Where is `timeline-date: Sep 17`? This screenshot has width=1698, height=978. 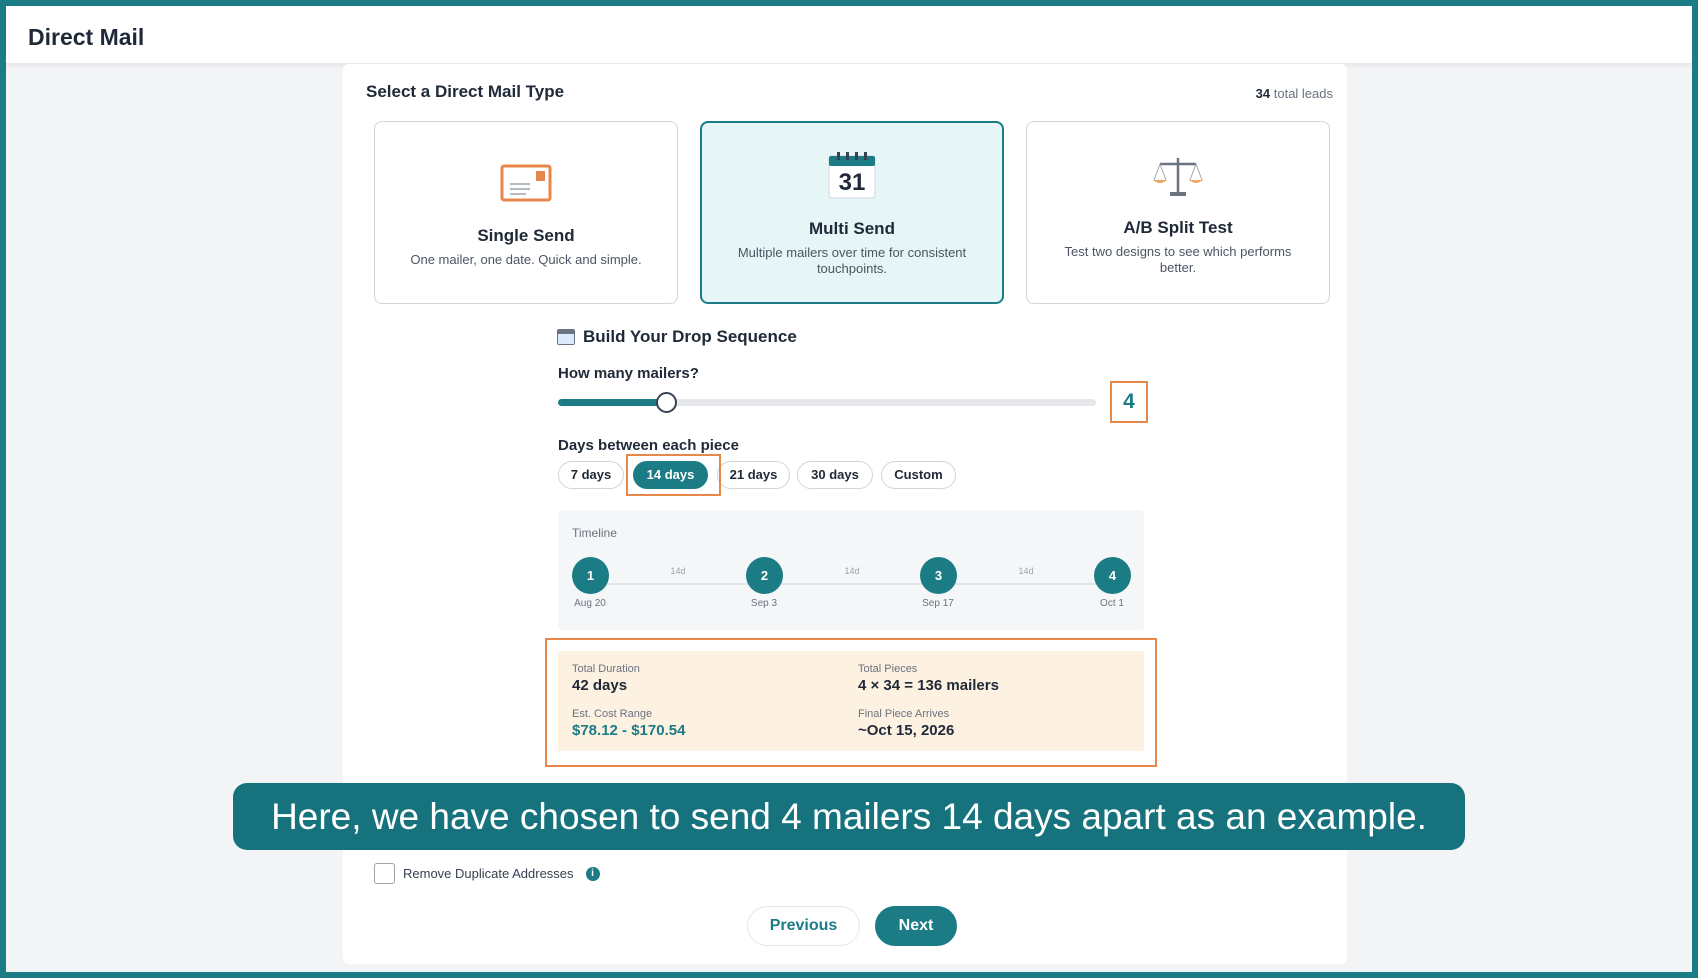
timeline-date: Sep 17 is located at coordinates (938, 603).